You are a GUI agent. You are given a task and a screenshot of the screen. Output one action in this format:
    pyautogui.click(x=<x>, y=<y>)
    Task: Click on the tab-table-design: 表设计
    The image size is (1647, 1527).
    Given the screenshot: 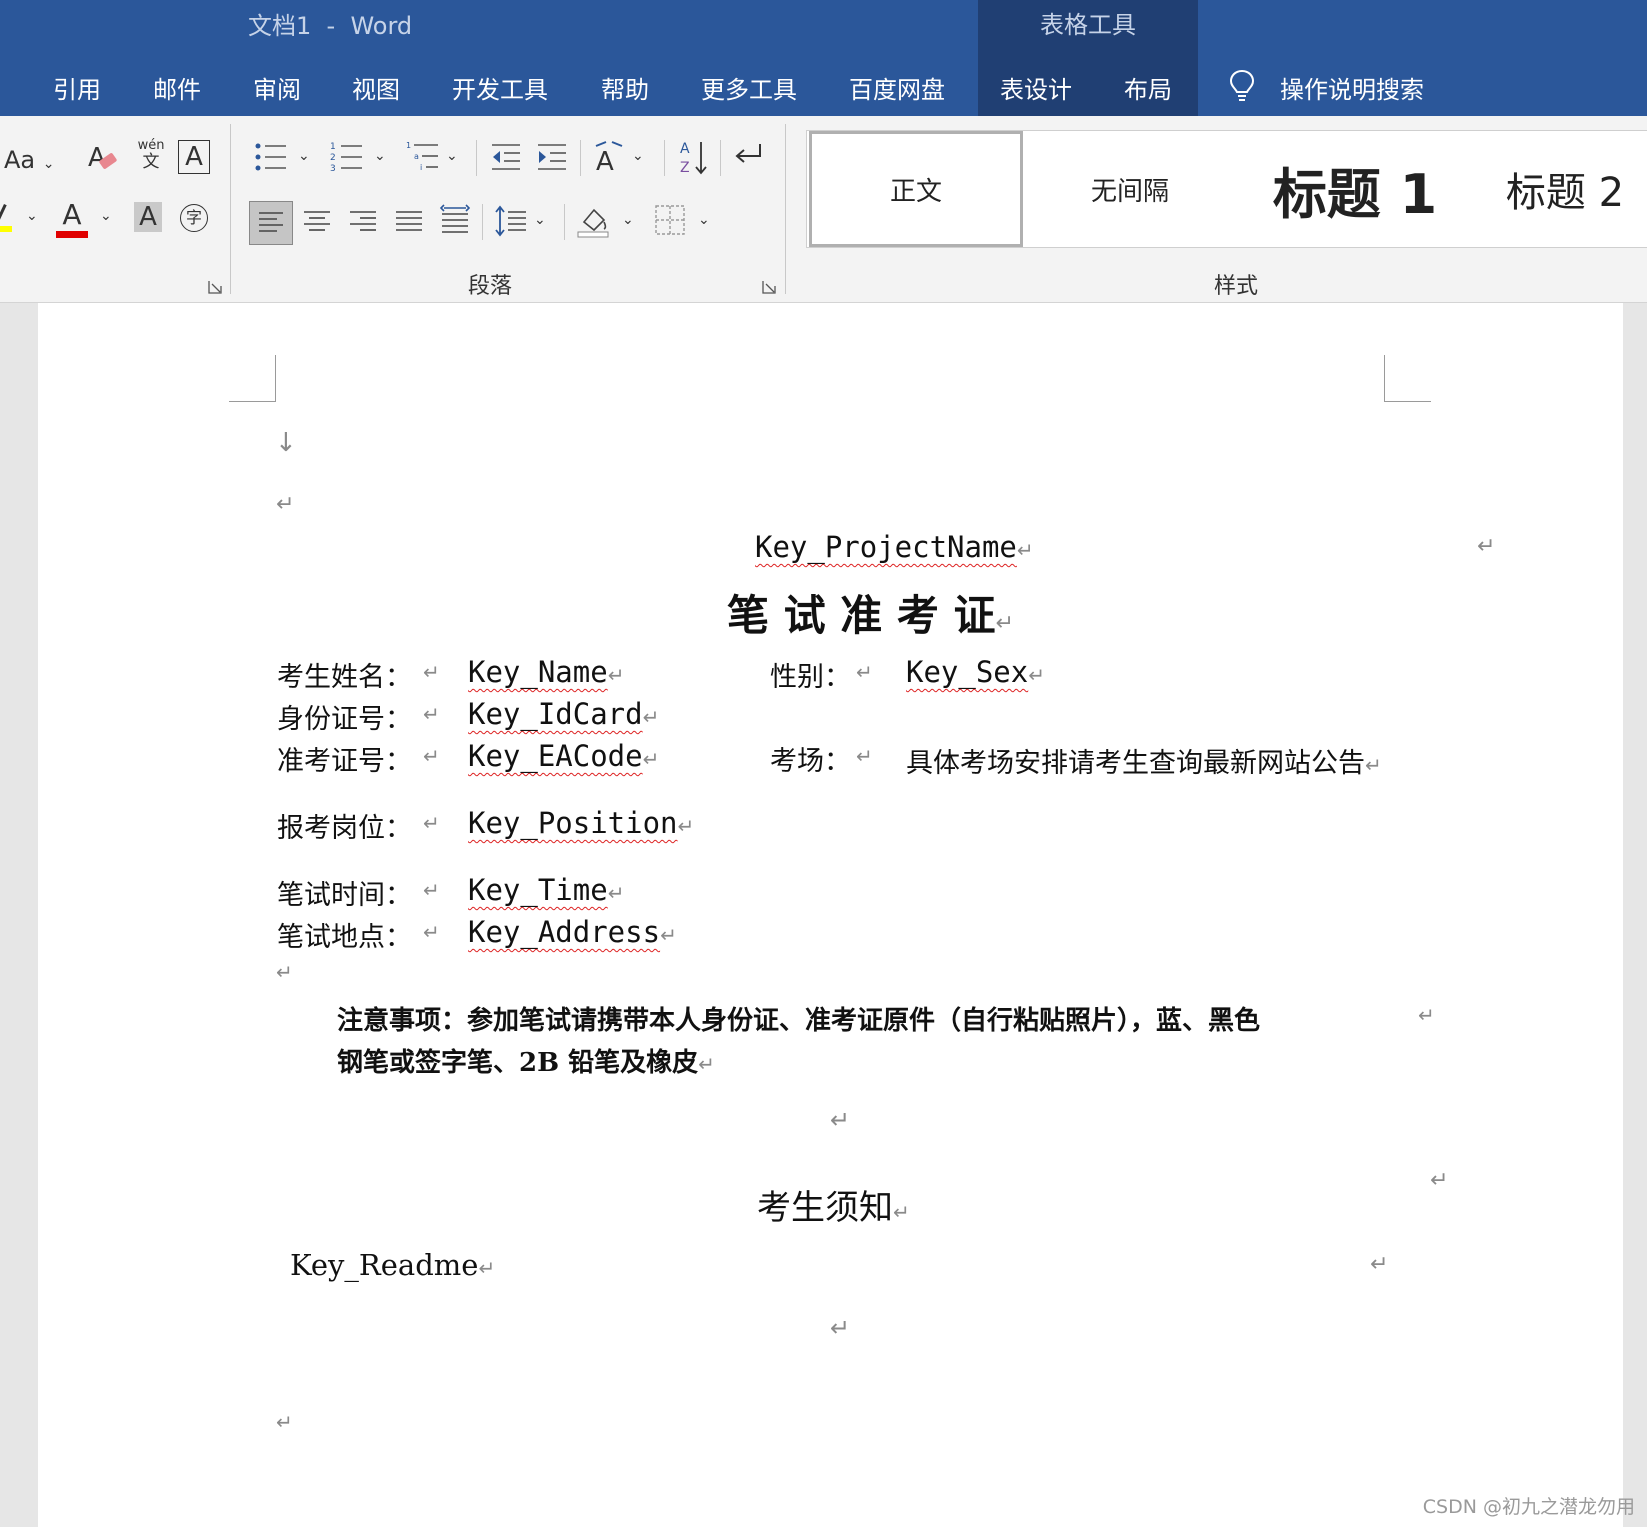 What is the action you would take?
    pyautogui.click(x=1036, y=87)
    